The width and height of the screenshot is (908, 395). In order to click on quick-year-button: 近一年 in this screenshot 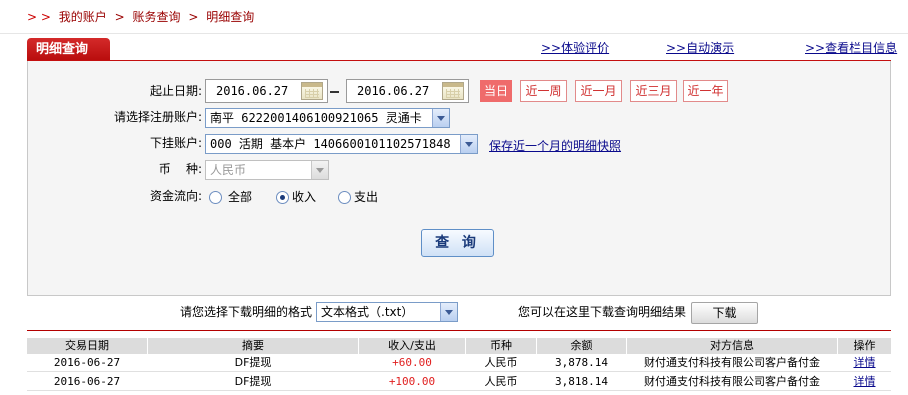, I will do `click(705, 91)`.